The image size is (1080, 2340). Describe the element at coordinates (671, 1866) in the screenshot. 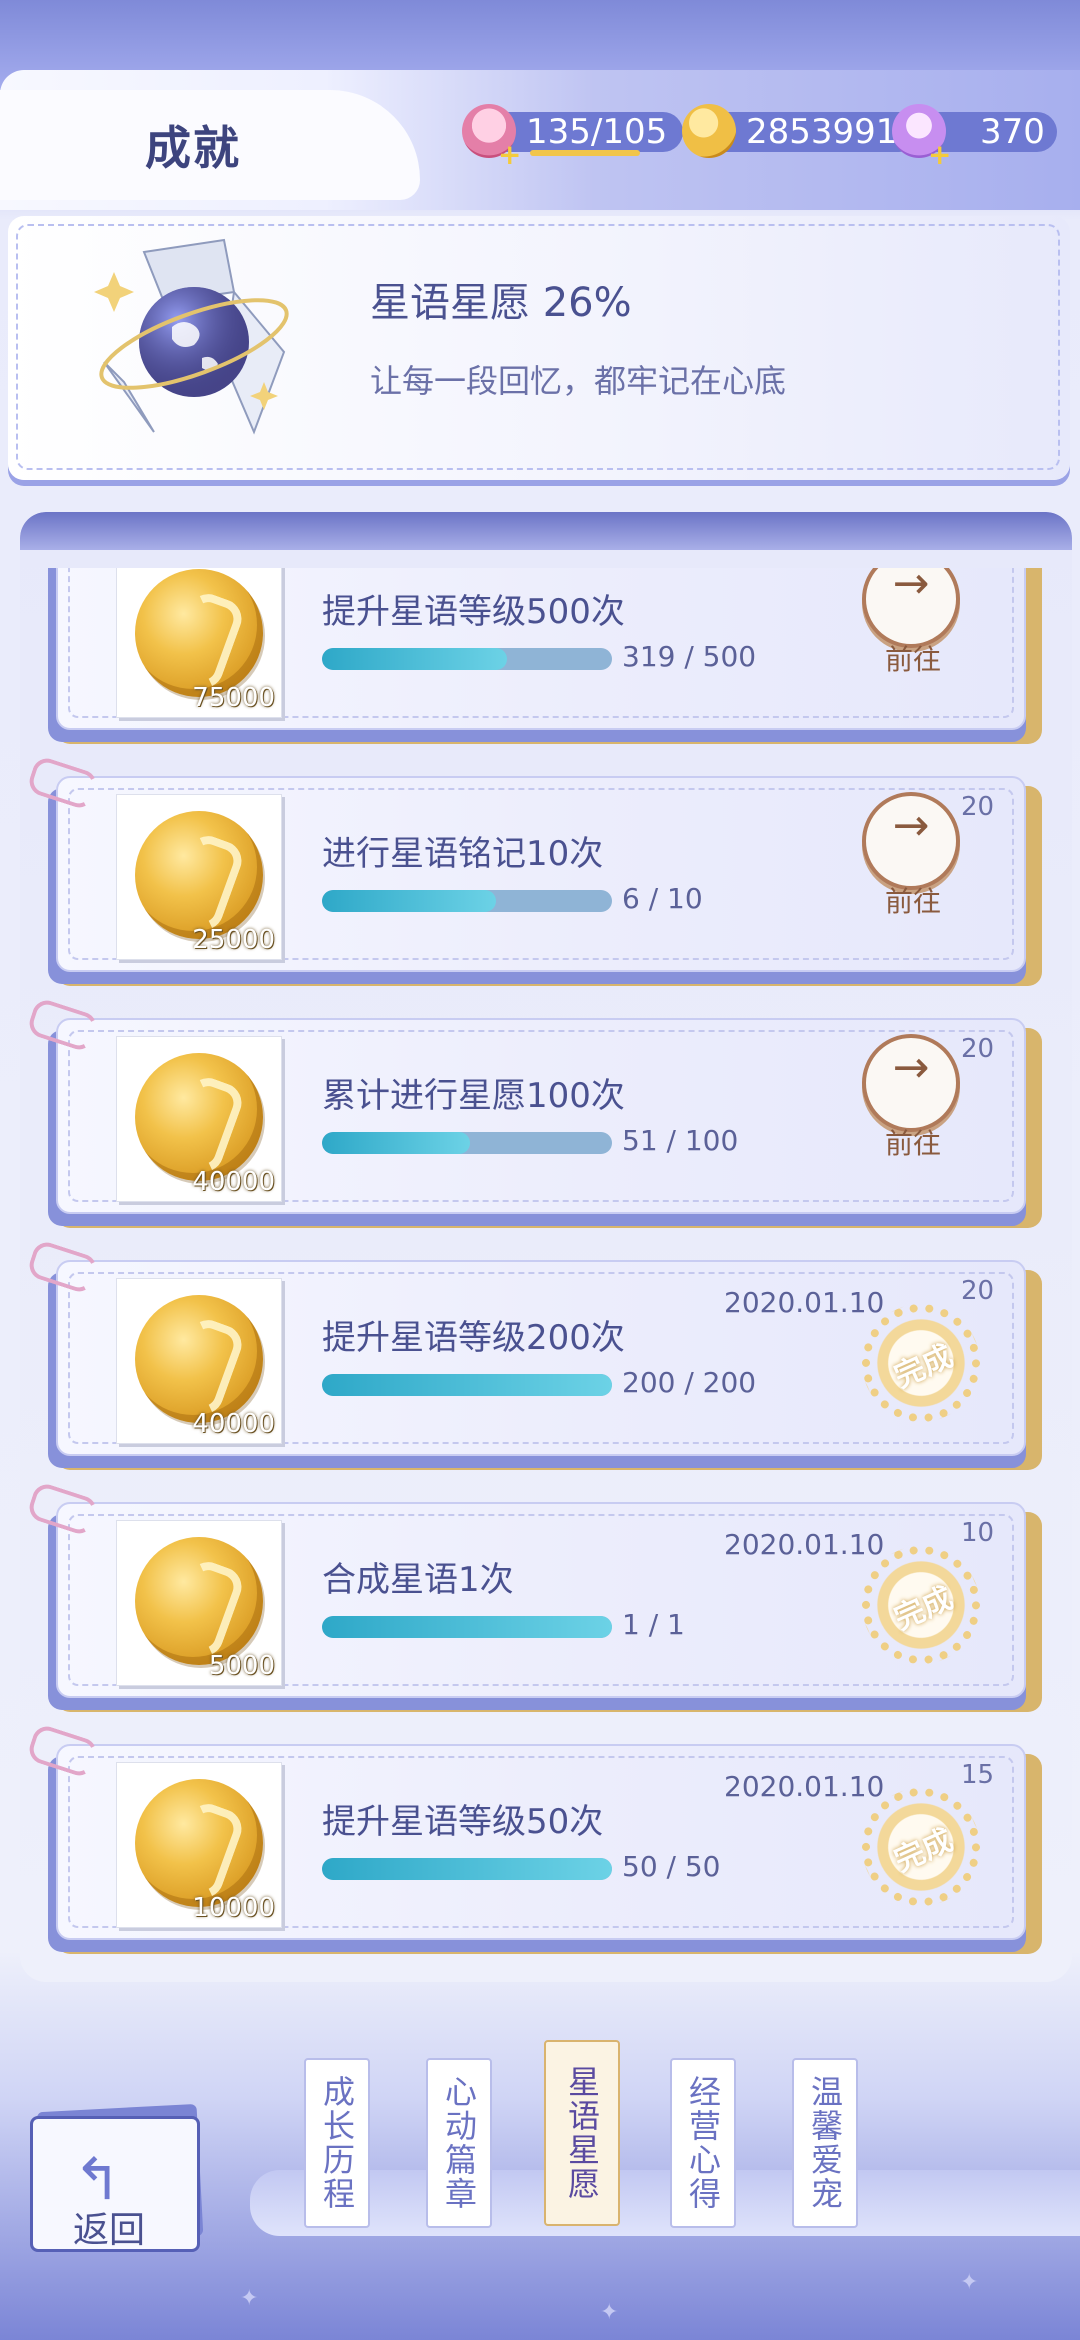

I see `progress-text: 50 / 50` at that location.